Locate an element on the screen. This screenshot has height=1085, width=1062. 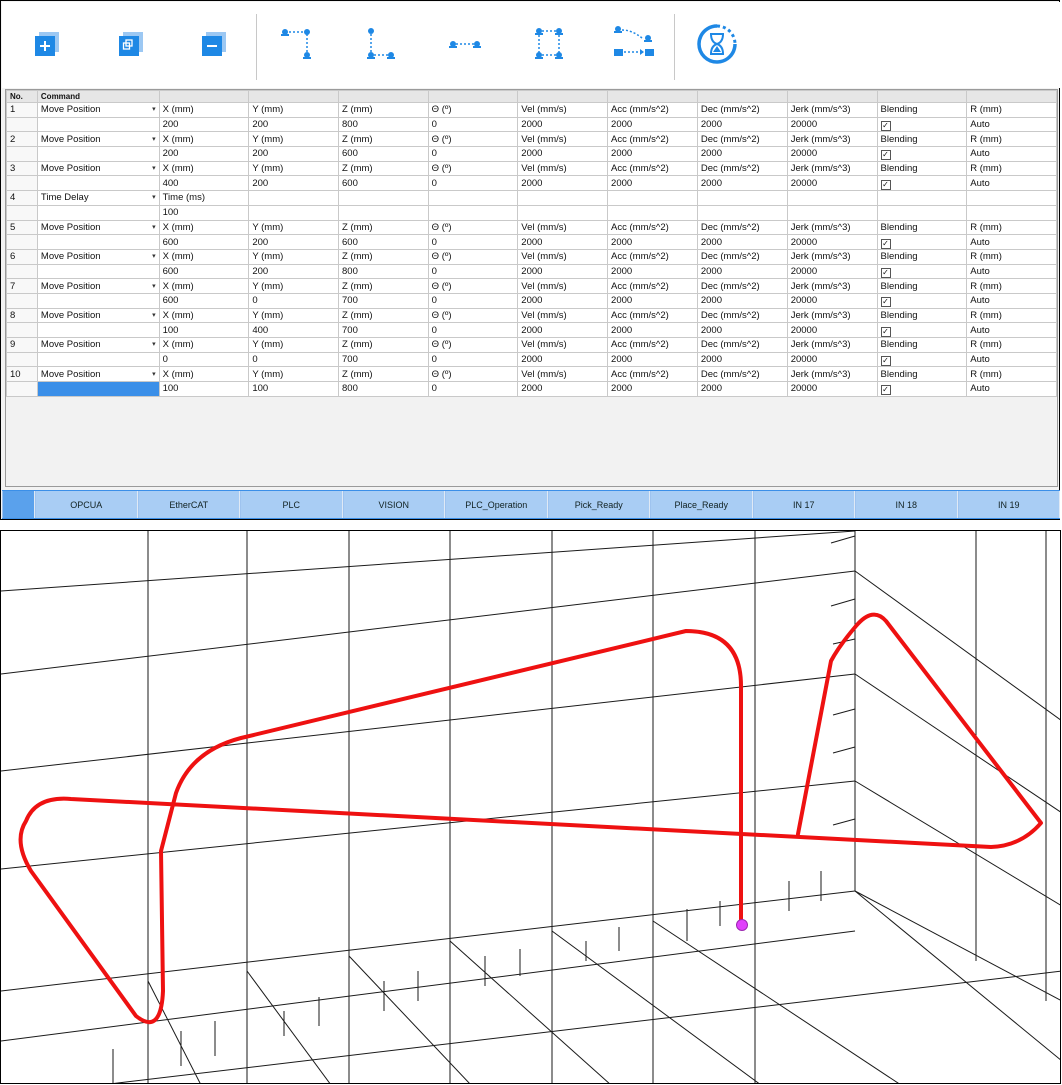
io-button-ethercat: EtherCAT is located at coordinates (188, 504).